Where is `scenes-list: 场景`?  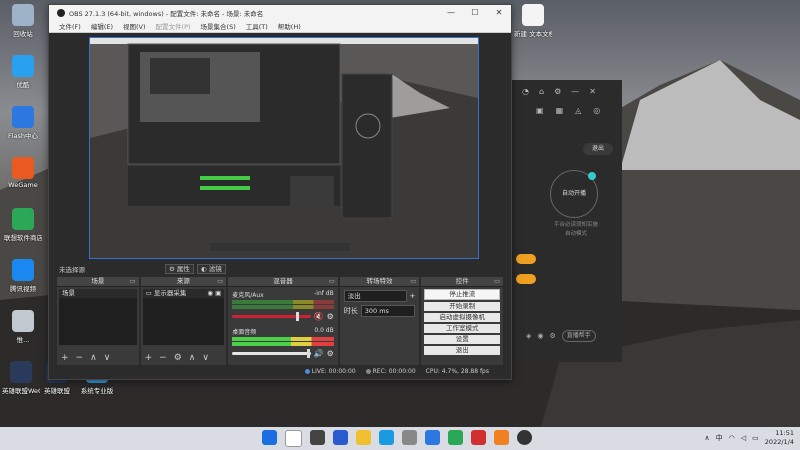 scenes-list: 场景 is located at coordinates (98, 317).